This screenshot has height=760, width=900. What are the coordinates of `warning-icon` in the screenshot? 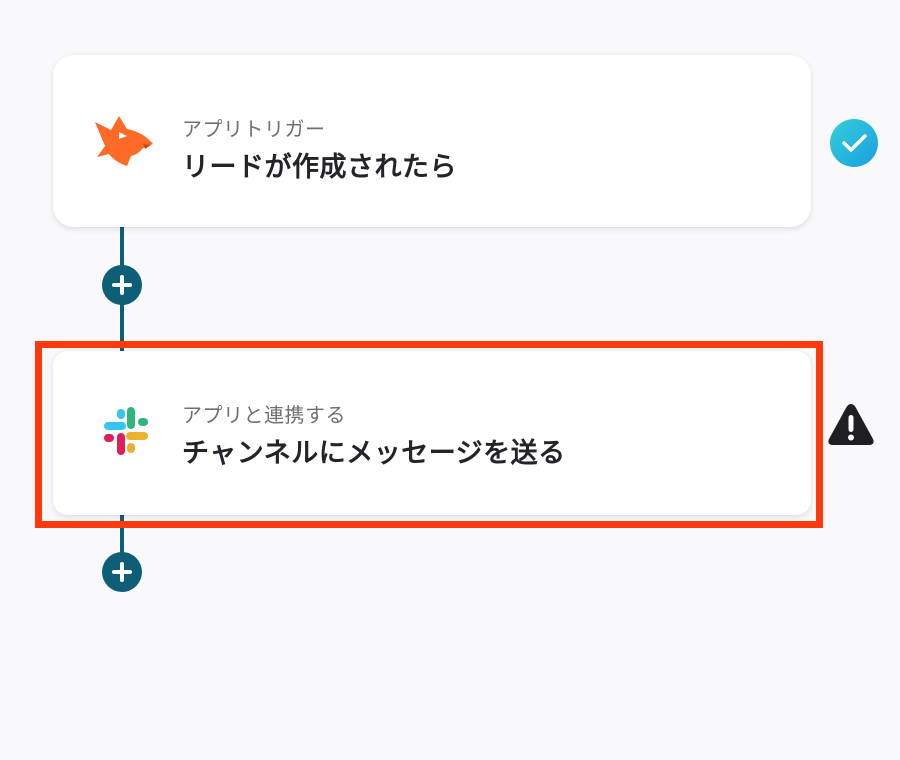 It's located at (851, 424).